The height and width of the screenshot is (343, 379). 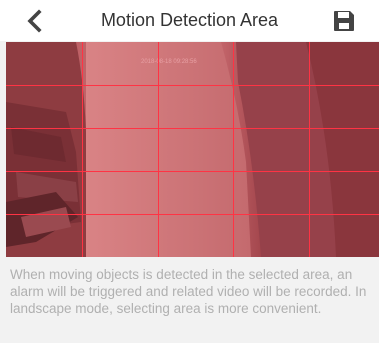 I want to click on back-button, so click(x=36, y=21).